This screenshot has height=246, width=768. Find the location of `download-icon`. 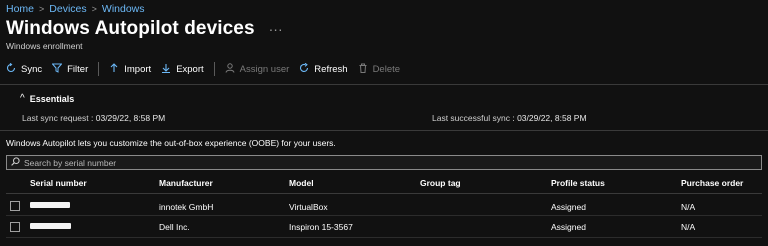

download-icon is located at coordinates (166, 69).